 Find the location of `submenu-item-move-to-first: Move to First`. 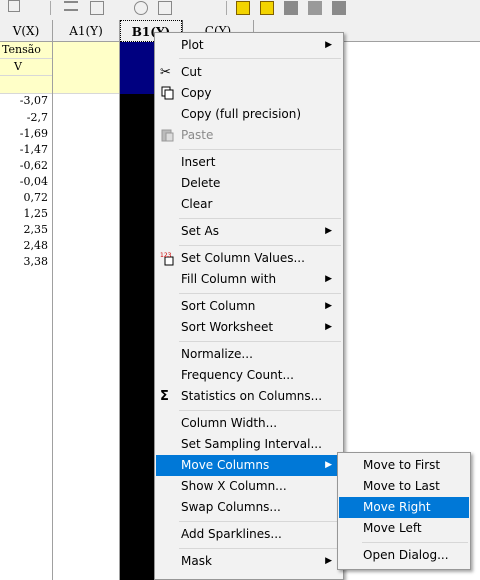

submenu-item-move-to-first: Move to First is located at coordinates (404, 465).